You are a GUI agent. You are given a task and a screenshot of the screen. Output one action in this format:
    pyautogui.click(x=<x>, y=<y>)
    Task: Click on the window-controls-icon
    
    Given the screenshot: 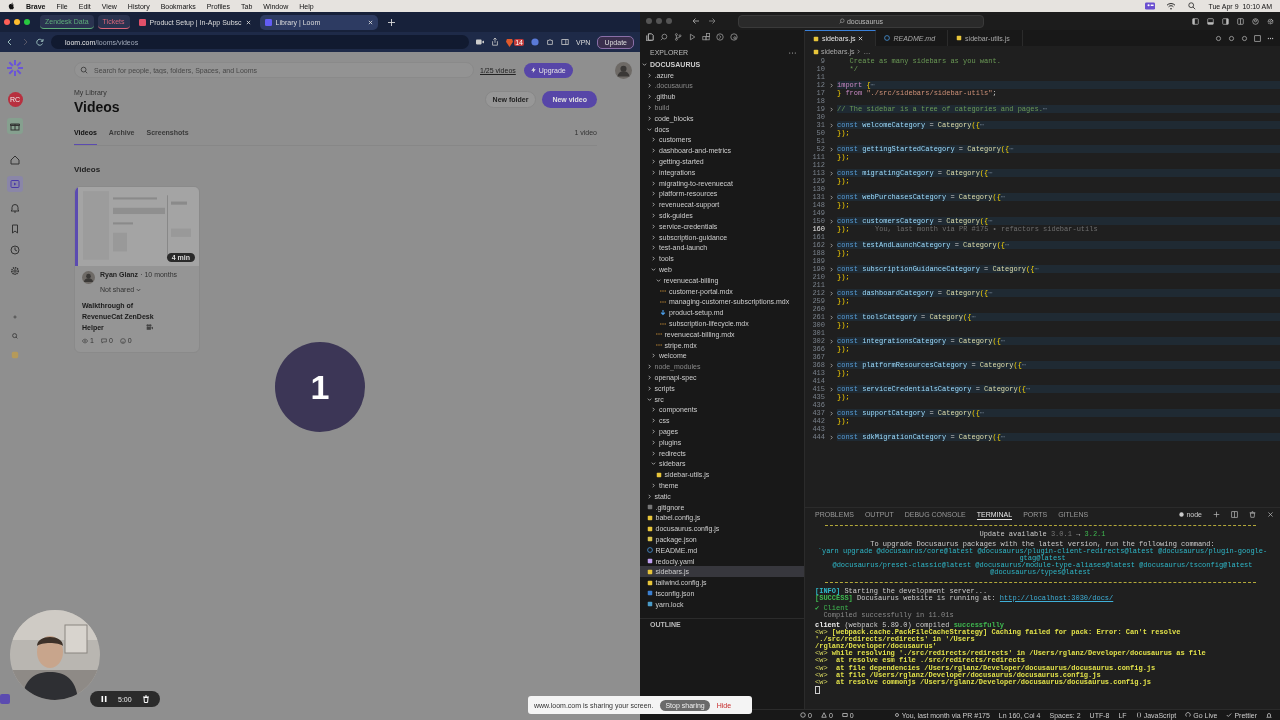 What is the action you would take?
    pyautogui.click(x=17, y=22)
    